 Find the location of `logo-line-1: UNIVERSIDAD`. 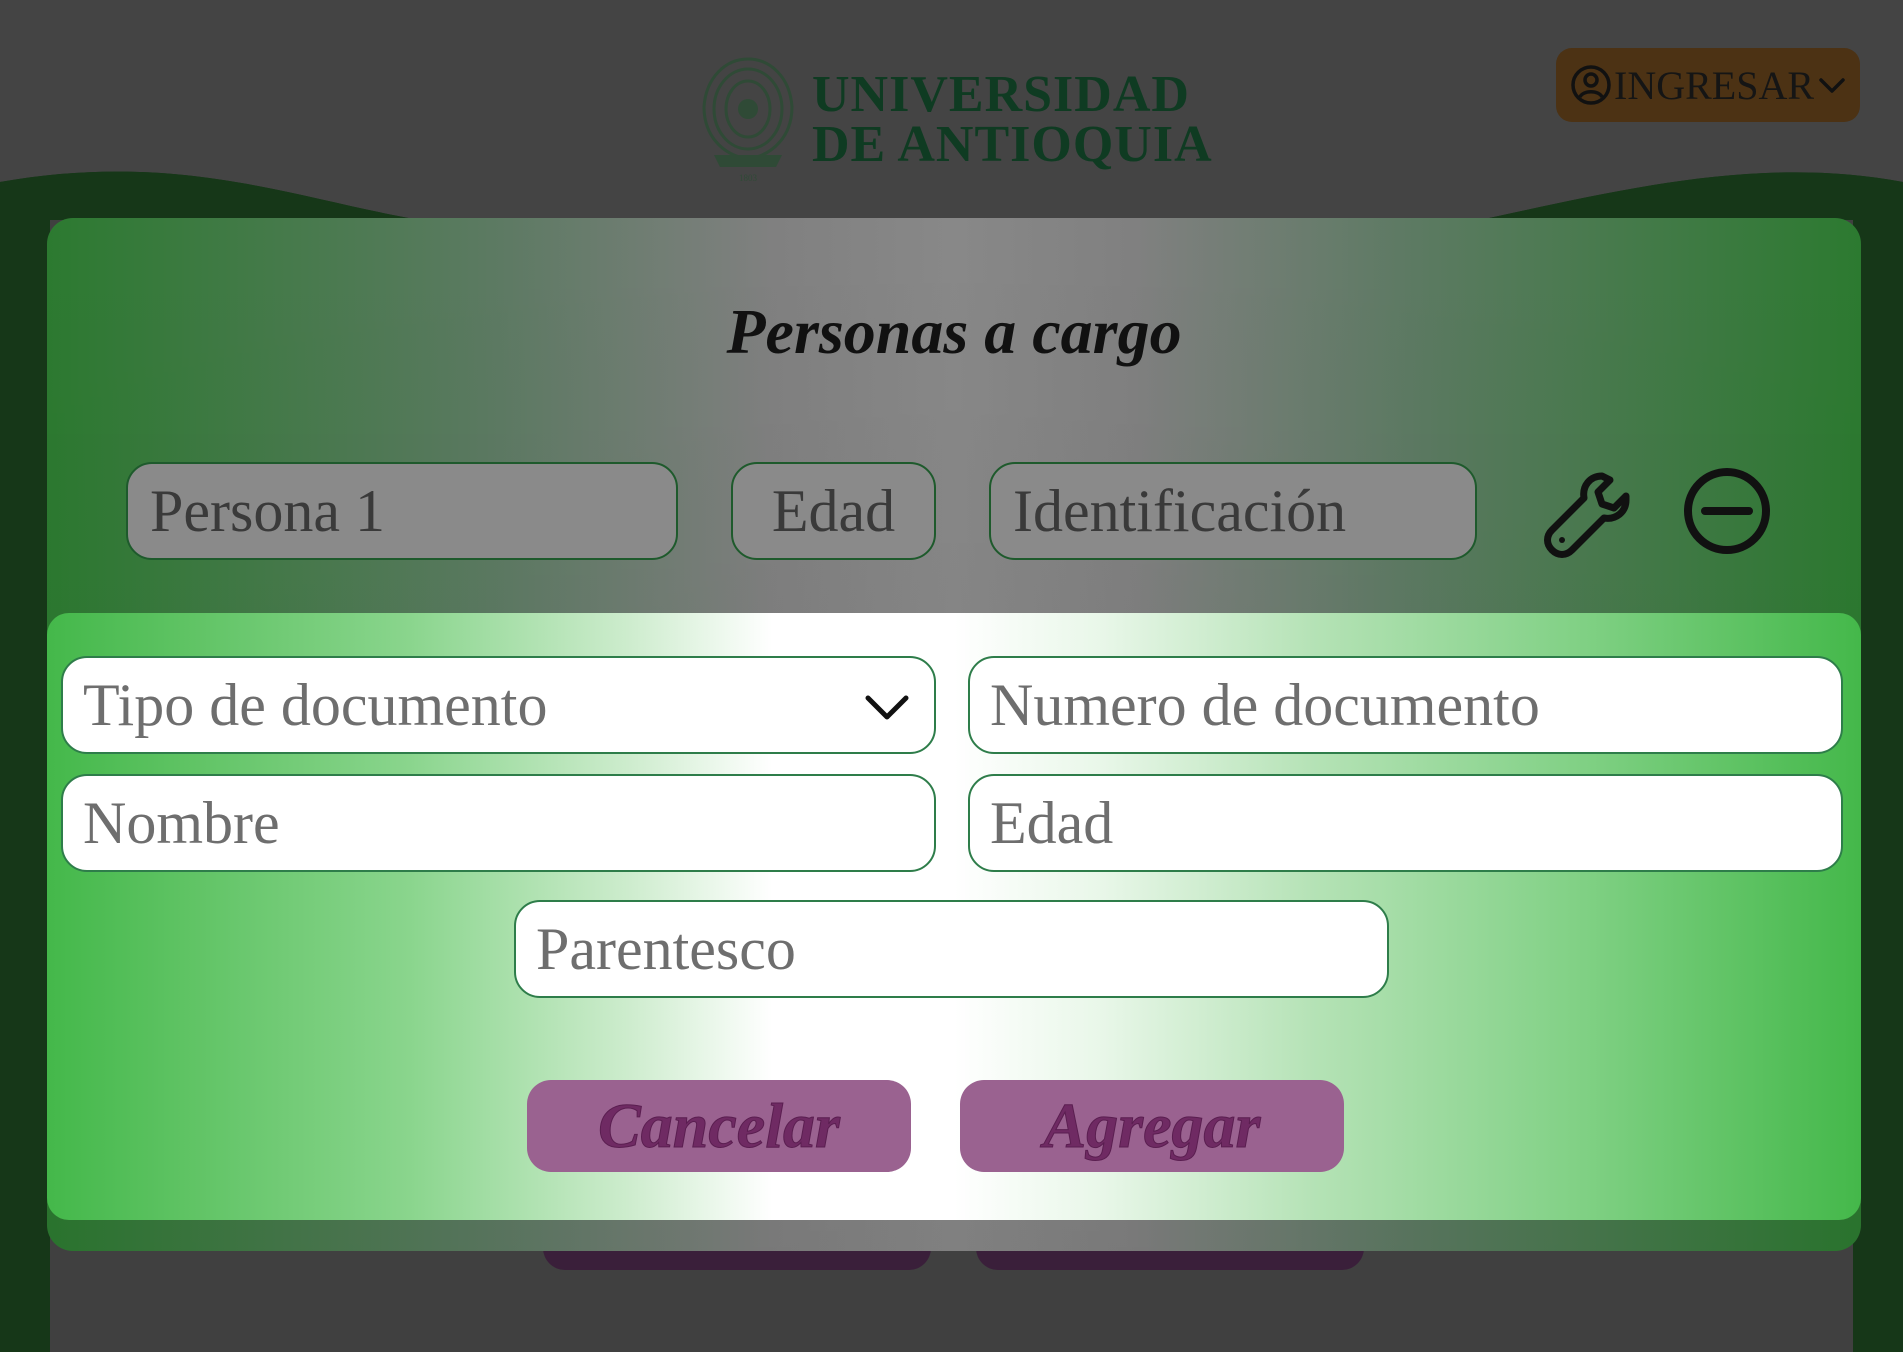

logo-line-1: UNIVERSIDAD is located at coordinates (1001, 94).